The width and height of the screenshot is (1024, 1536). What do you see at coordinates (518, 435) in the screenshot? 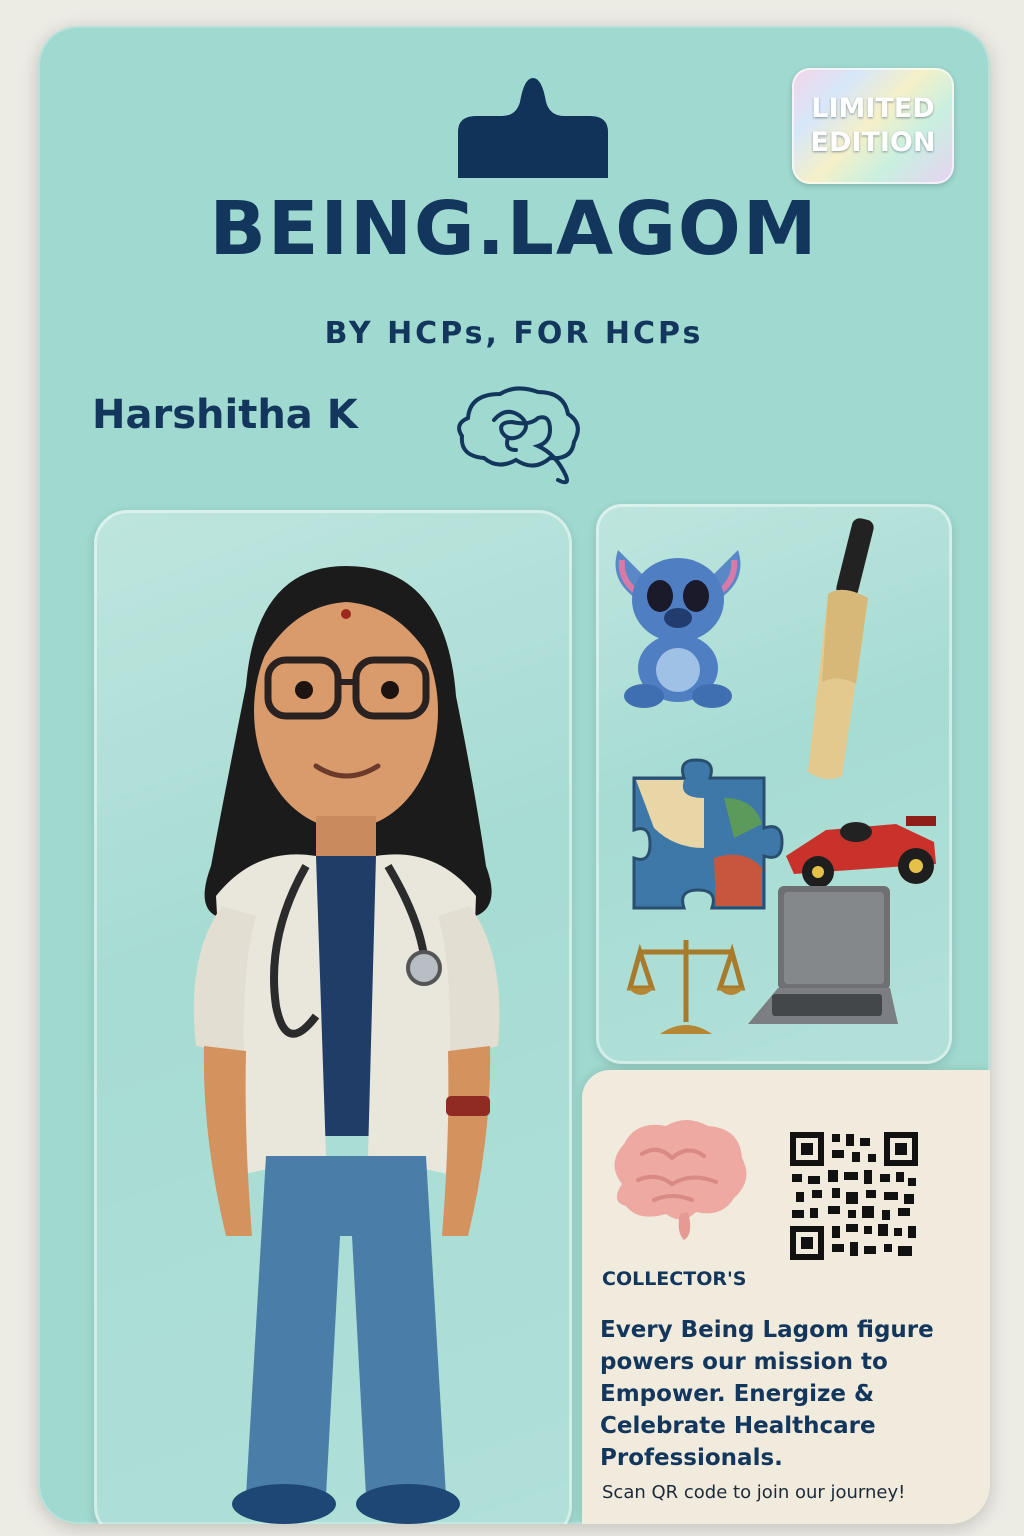
I see `brain-line-logo-icon` at bounding box center [518, 435].